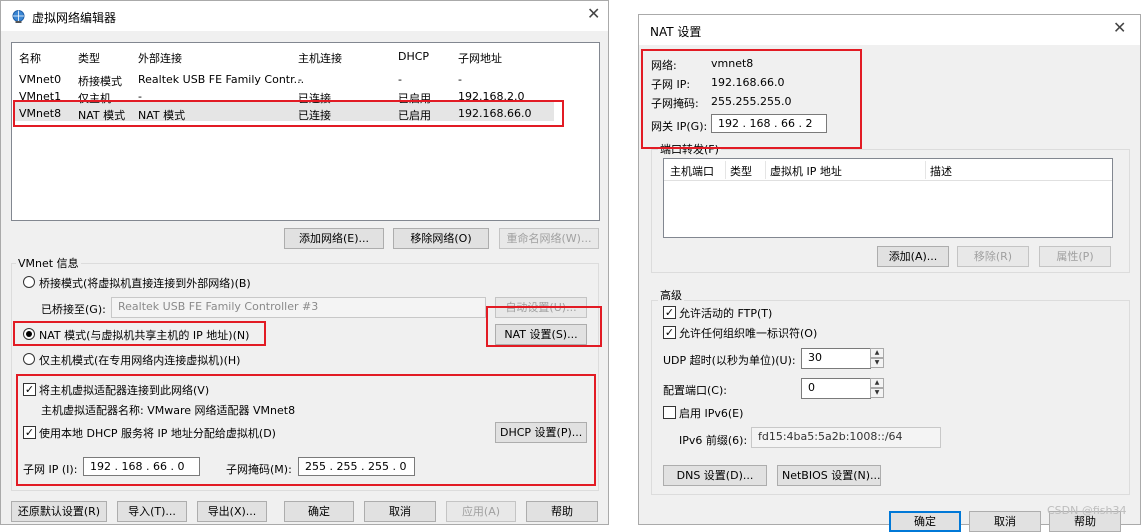 The image size is (1141, 532). What do you see at coordinates (413, 56) in the screenshot?
I see `network-list-column-header: DHCP` at bounding box center [413, 56].